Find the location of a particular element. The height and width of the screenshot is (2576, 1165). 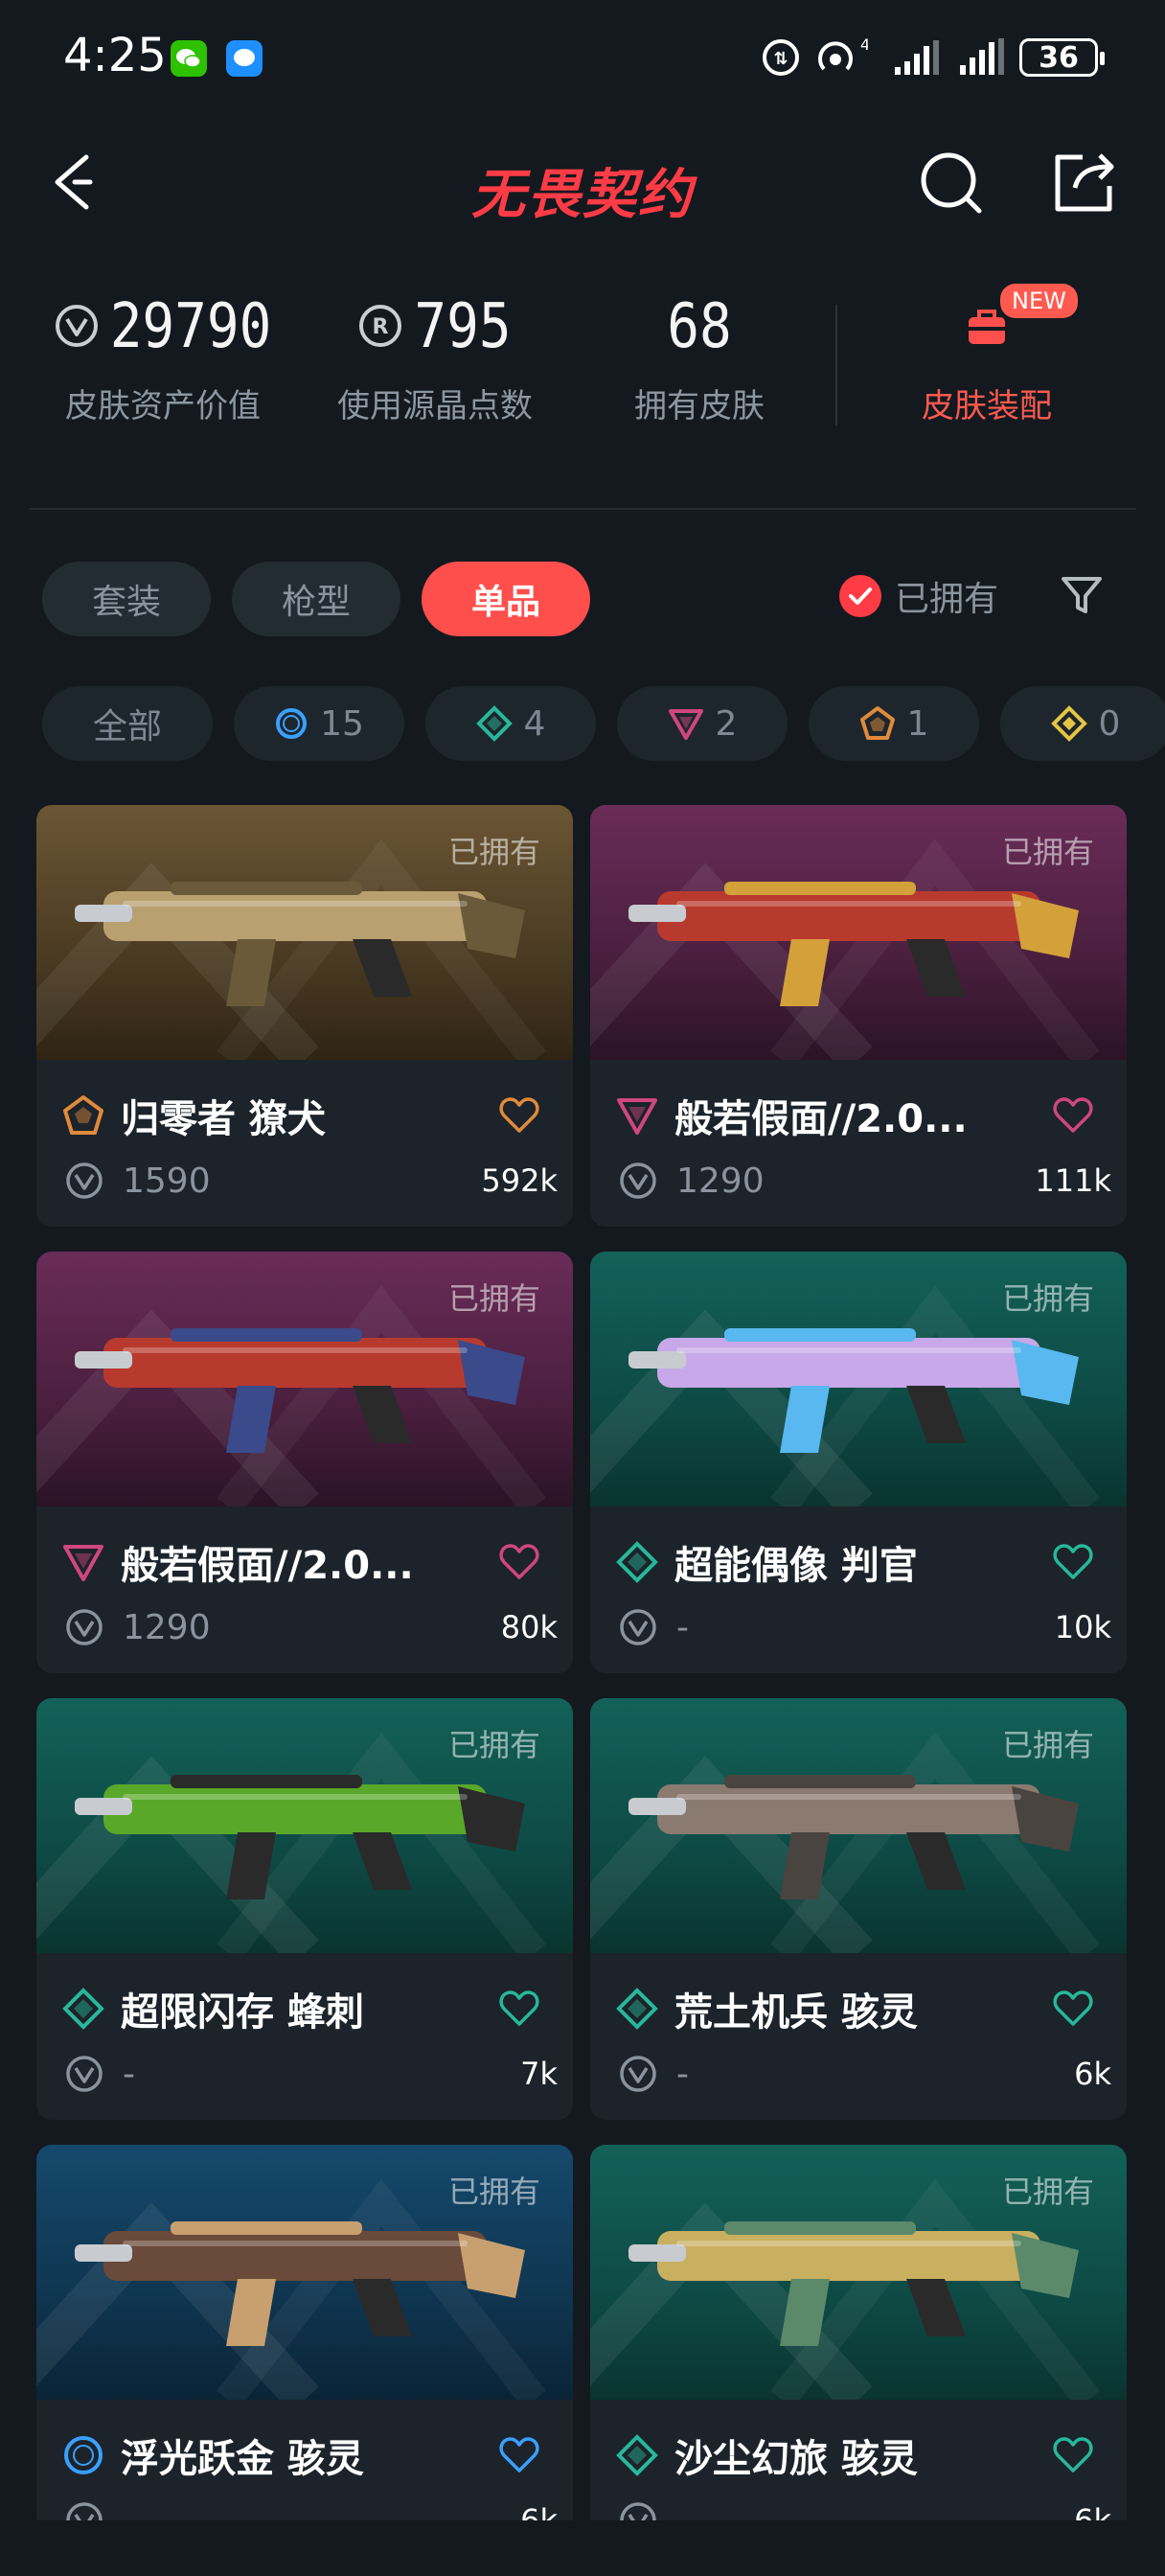

chip-label: 2 is located at coordinates (726, 723).